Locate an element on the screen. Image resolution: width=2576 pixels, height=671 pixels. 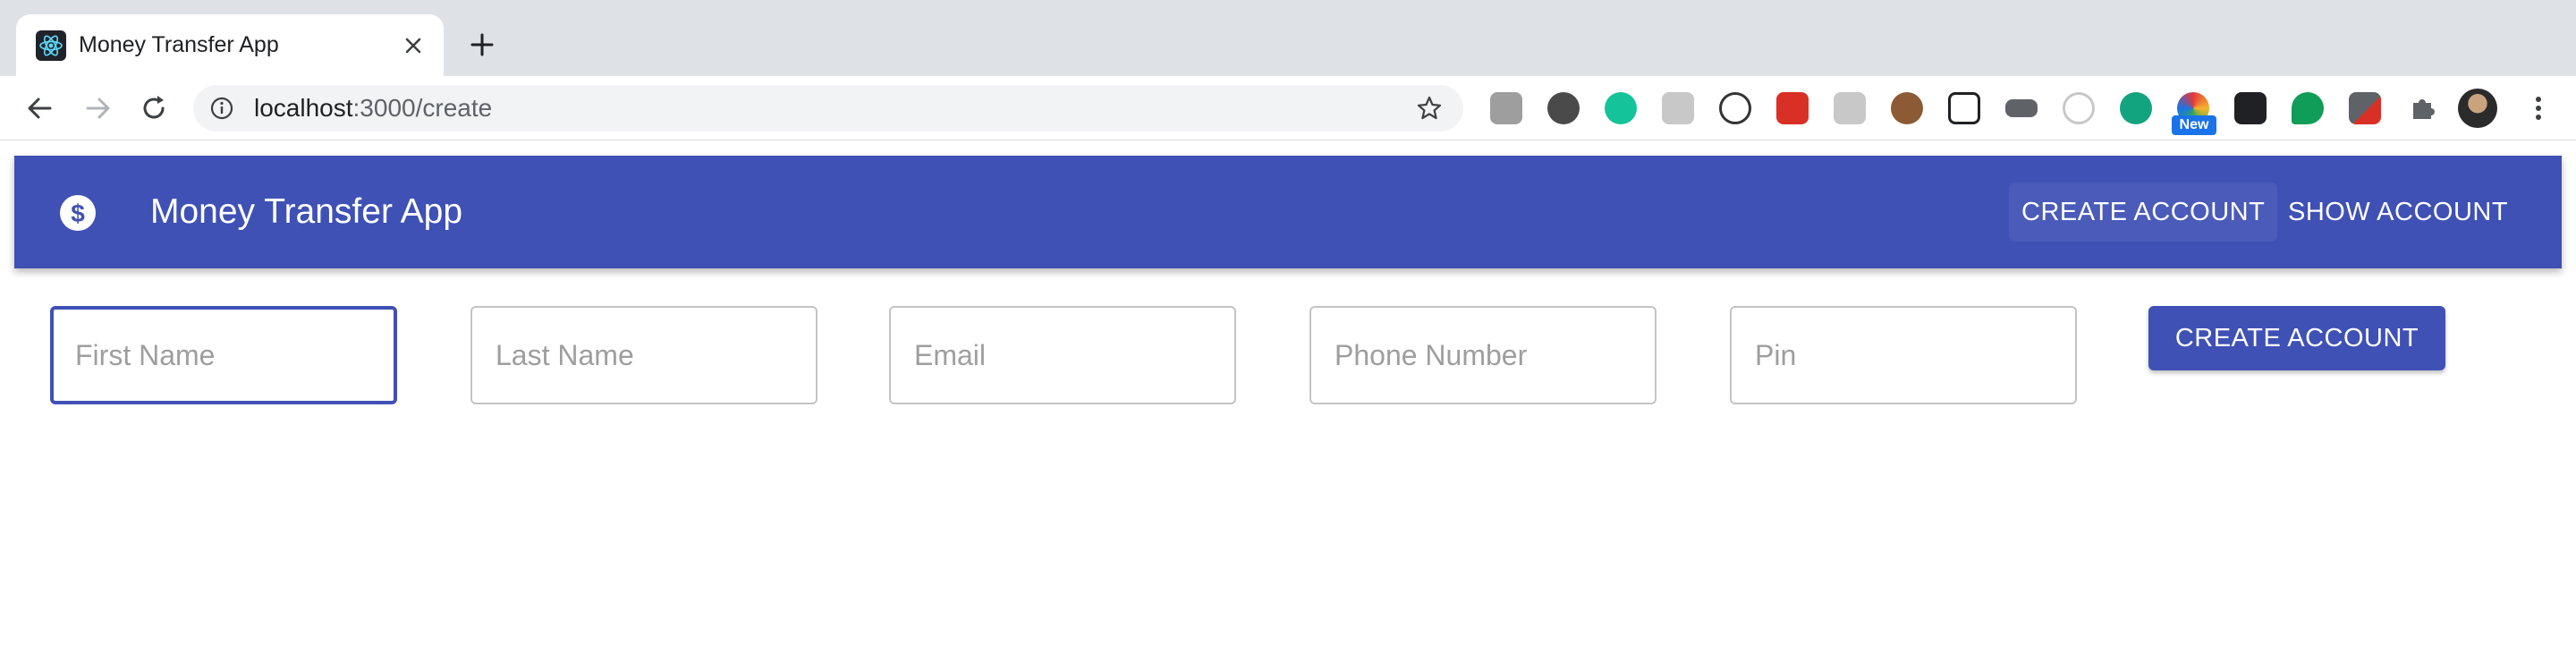
pin-input is located at coordinates (1902, 356).